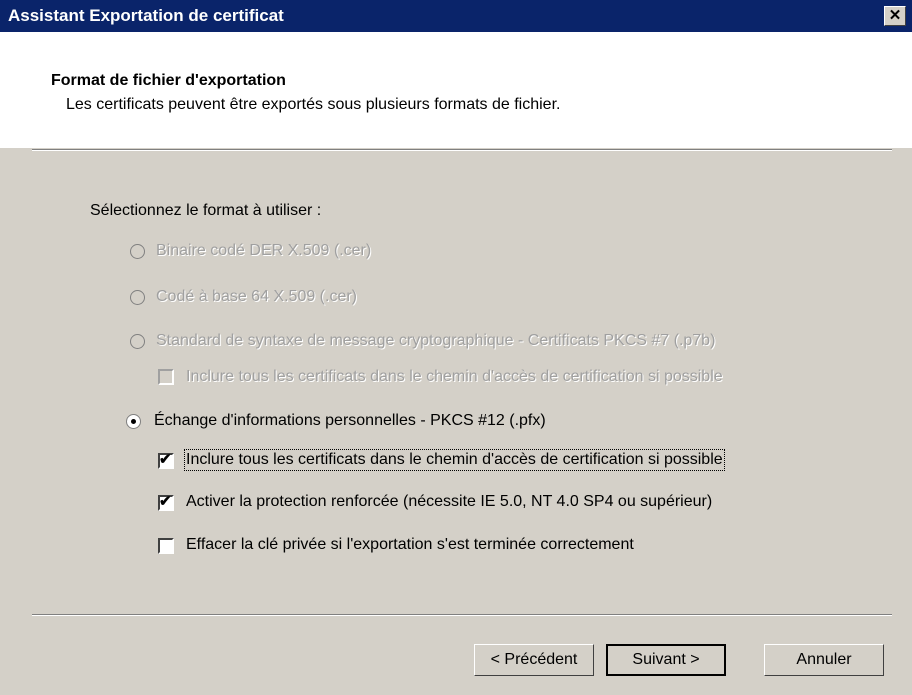  Describe the element at coordinates (206, 210) in the screenshot. I see `format-prompt: Sélectionnez le format à utiliser :` at that location.